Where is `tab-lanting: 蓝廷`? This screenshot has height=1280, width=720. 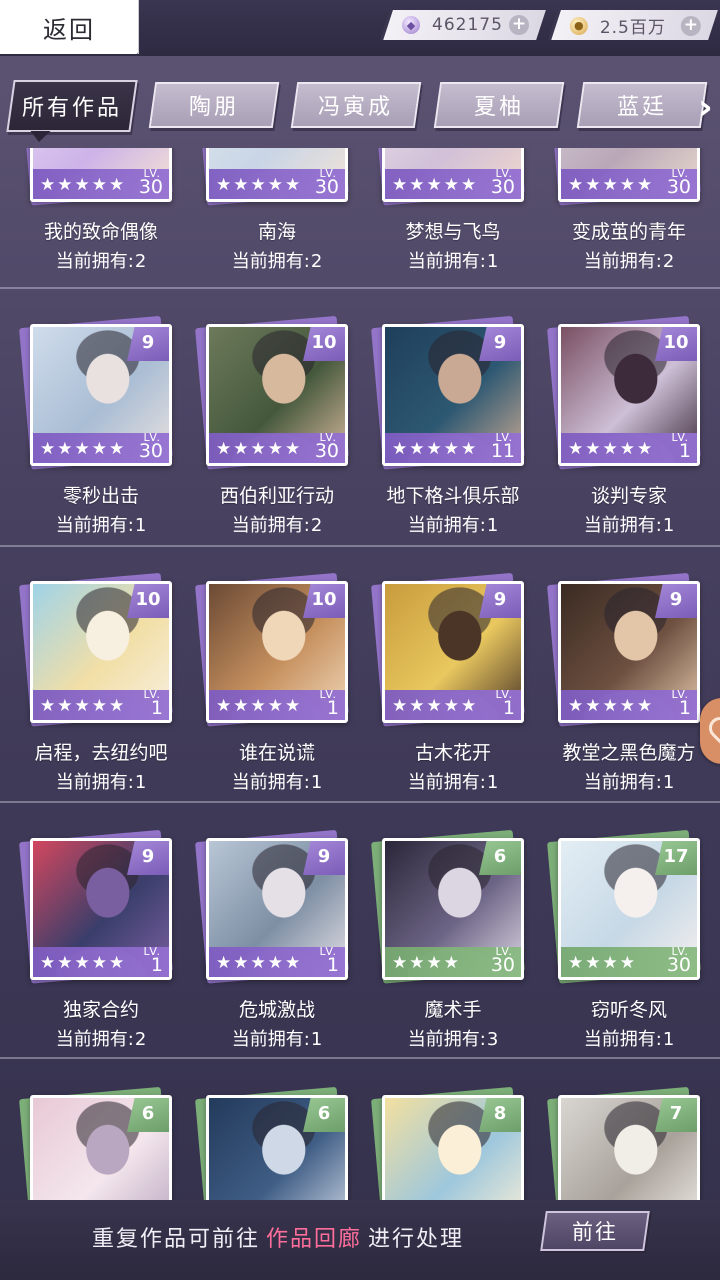 tab-lanting: 蓝廷 is located at coordinates (642, 105).